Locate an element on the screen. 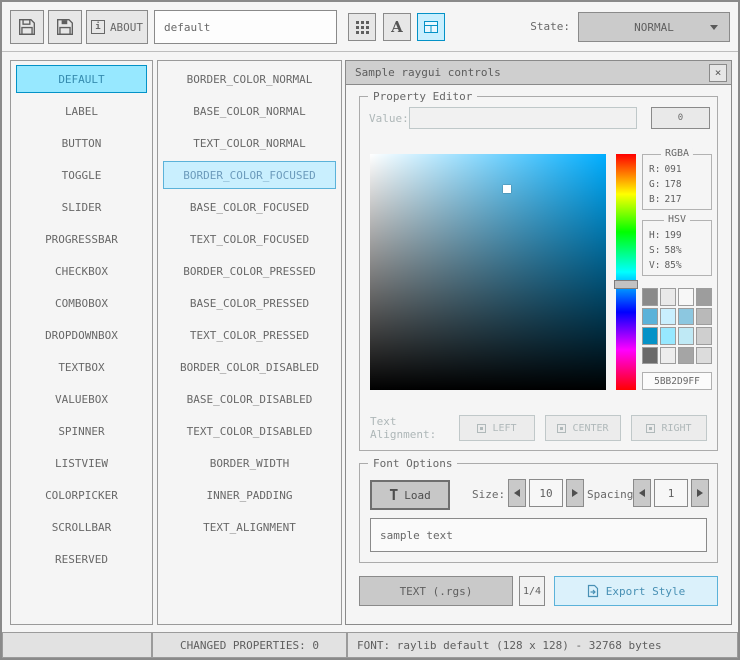 The width and height of the screenshot is (740, 660). align-right-button: RIGHT is located at coordinates (669, 428).